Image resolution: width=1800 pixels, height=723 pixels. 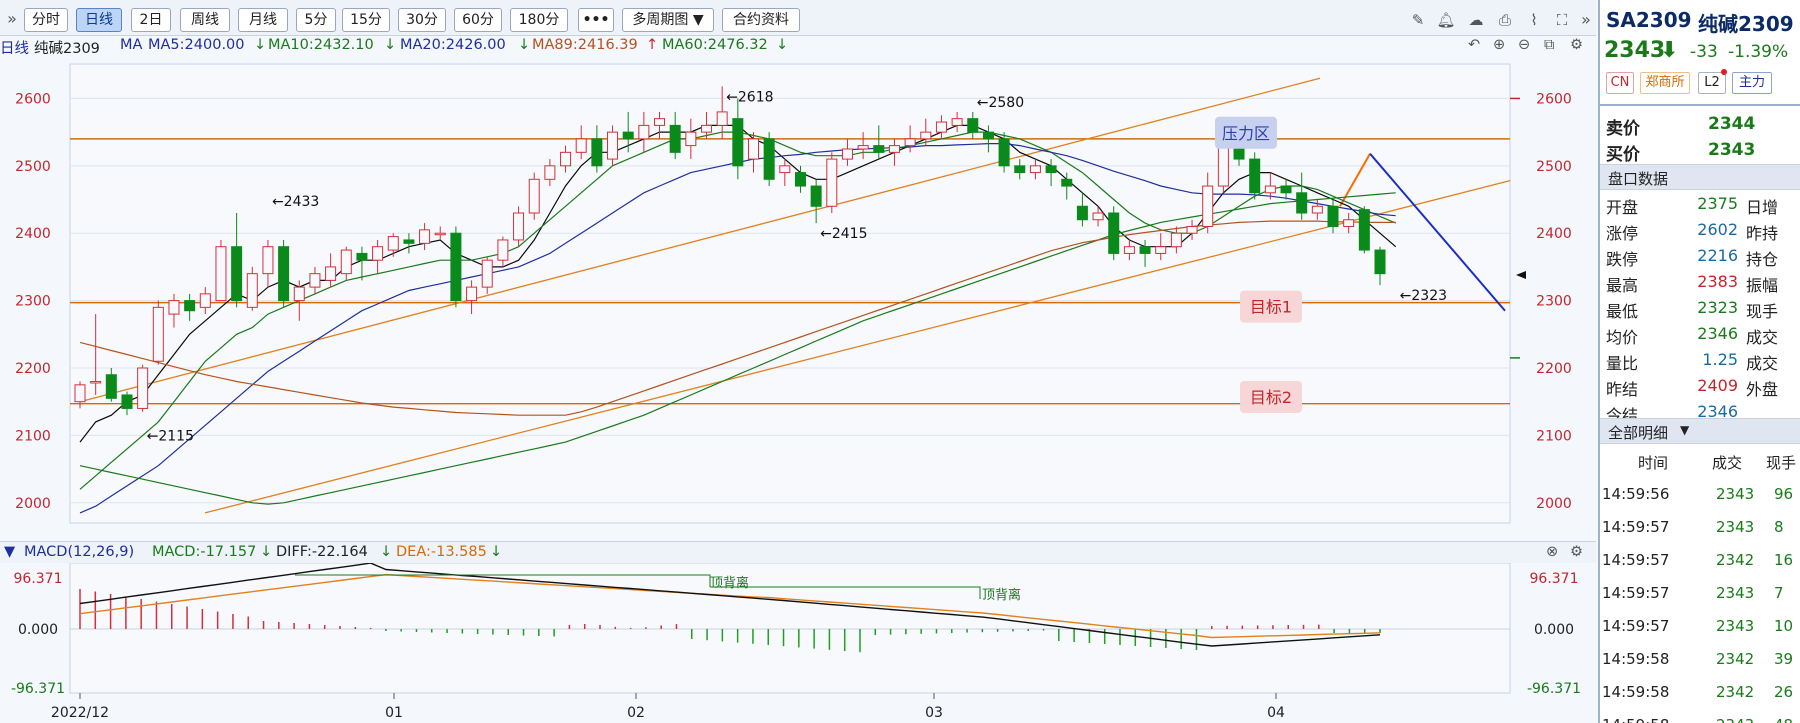 What do you see at coordinates (46, 20) in the screenshot?
I see `period-button-intraday: 分时` at bounding box center [46, 20].